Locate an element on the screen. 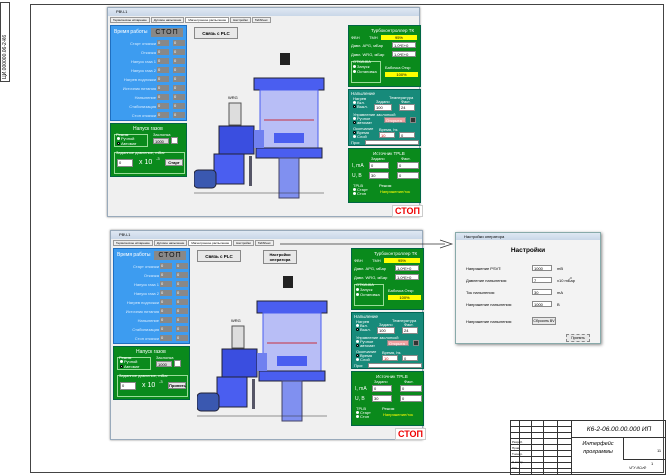  status-row: Напуск газа 100 is located at coordinates (149, 61).